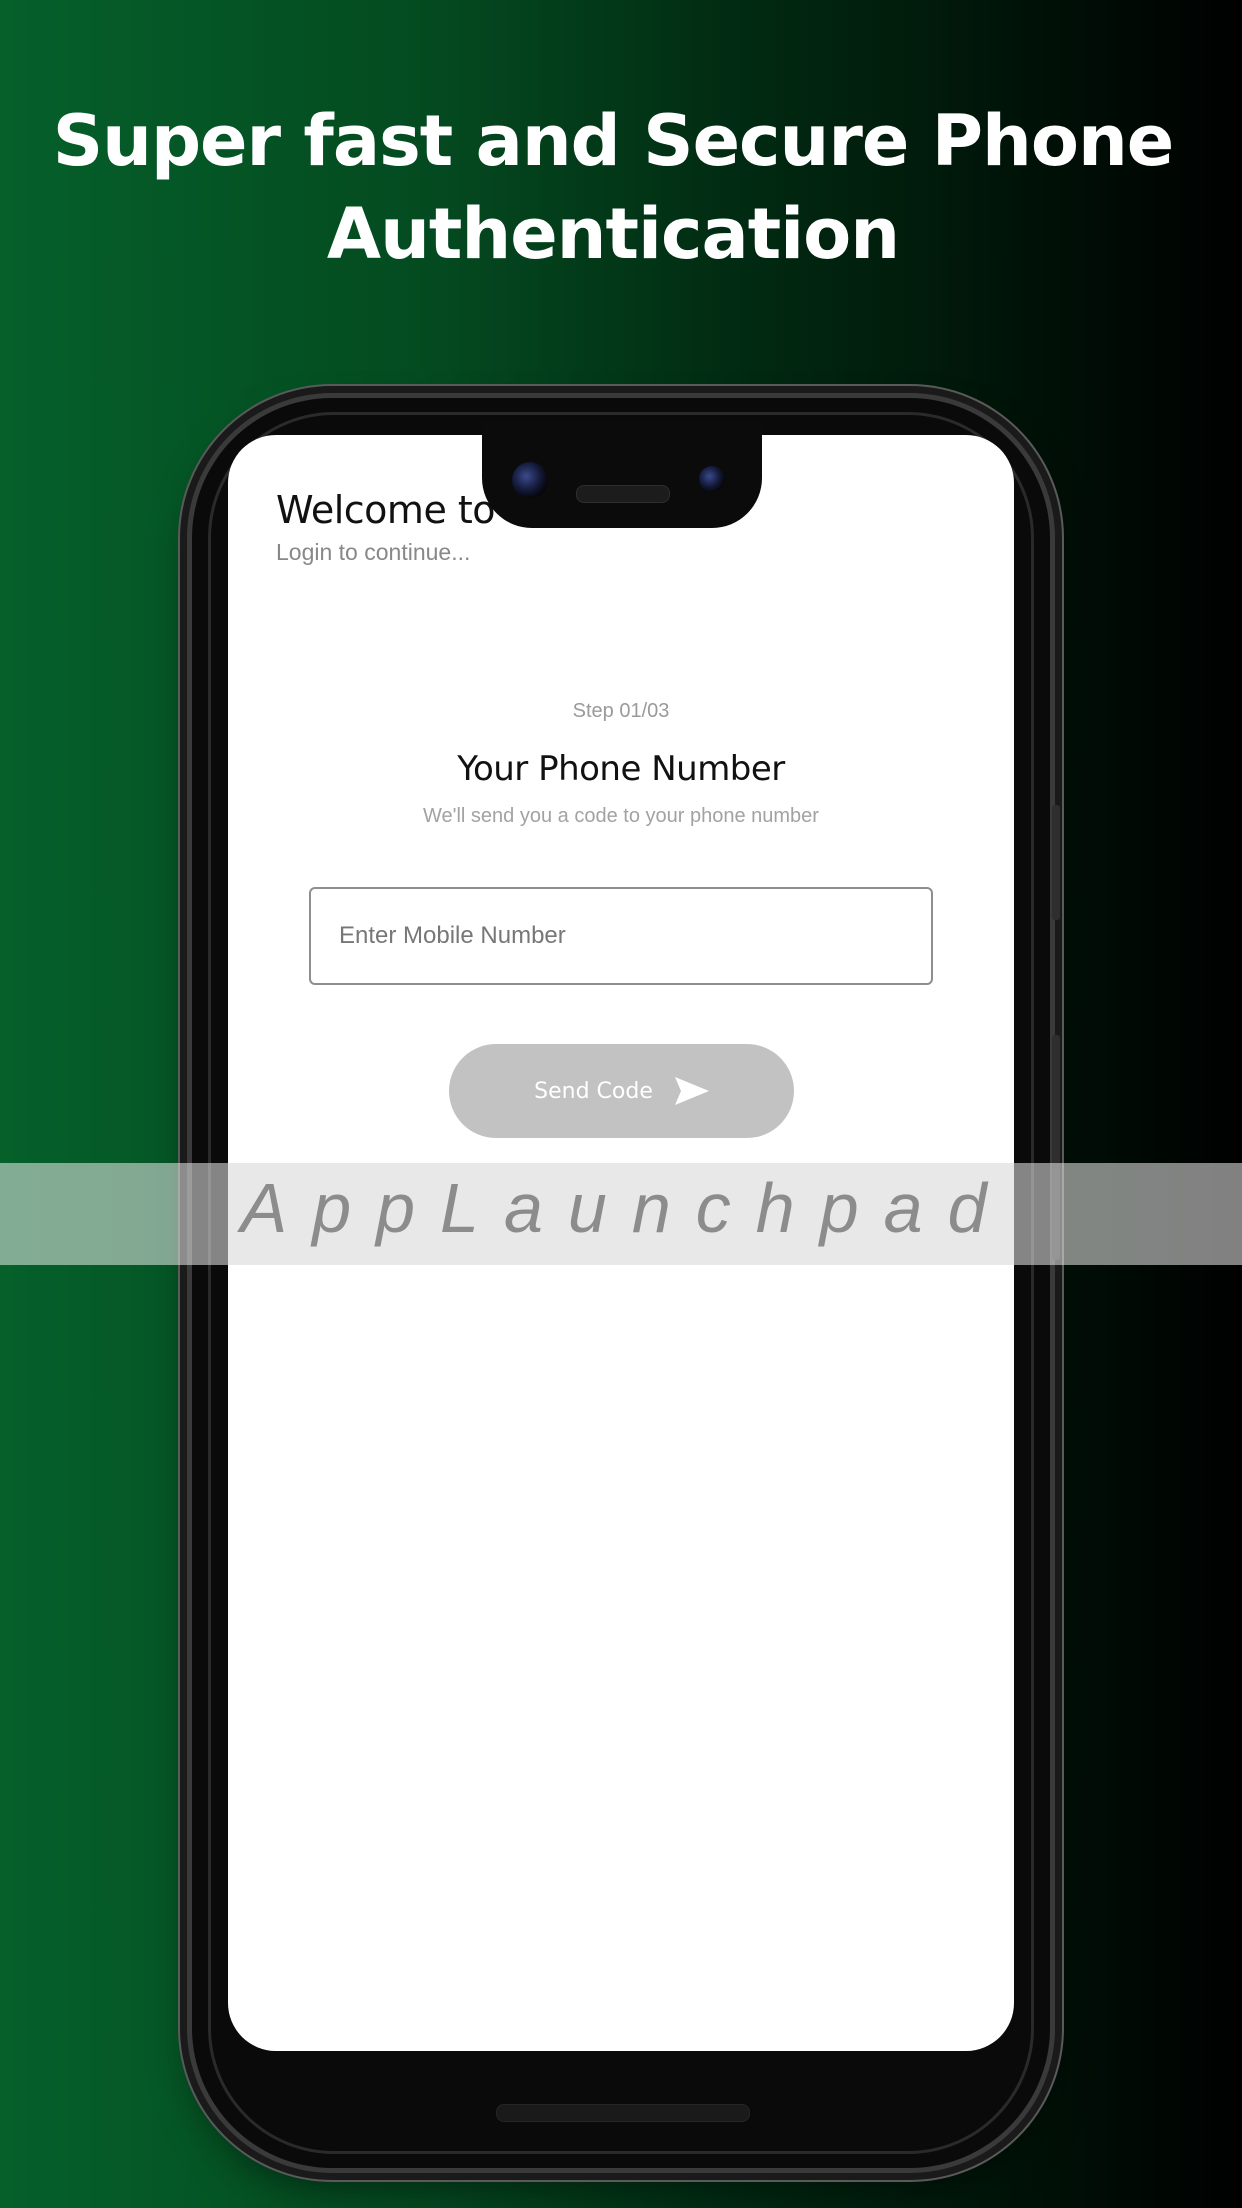 This screenshot has height=2208, width=1242. I want to click on phone-number-heading: Your Phone Number, so click(621, 769).